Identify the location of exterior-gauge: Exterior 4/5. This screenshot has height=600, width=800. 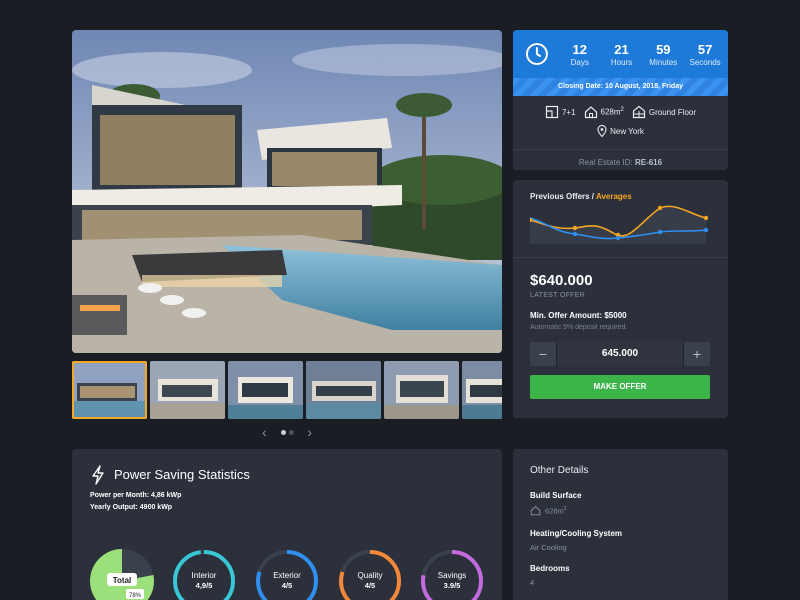
(287, 575).